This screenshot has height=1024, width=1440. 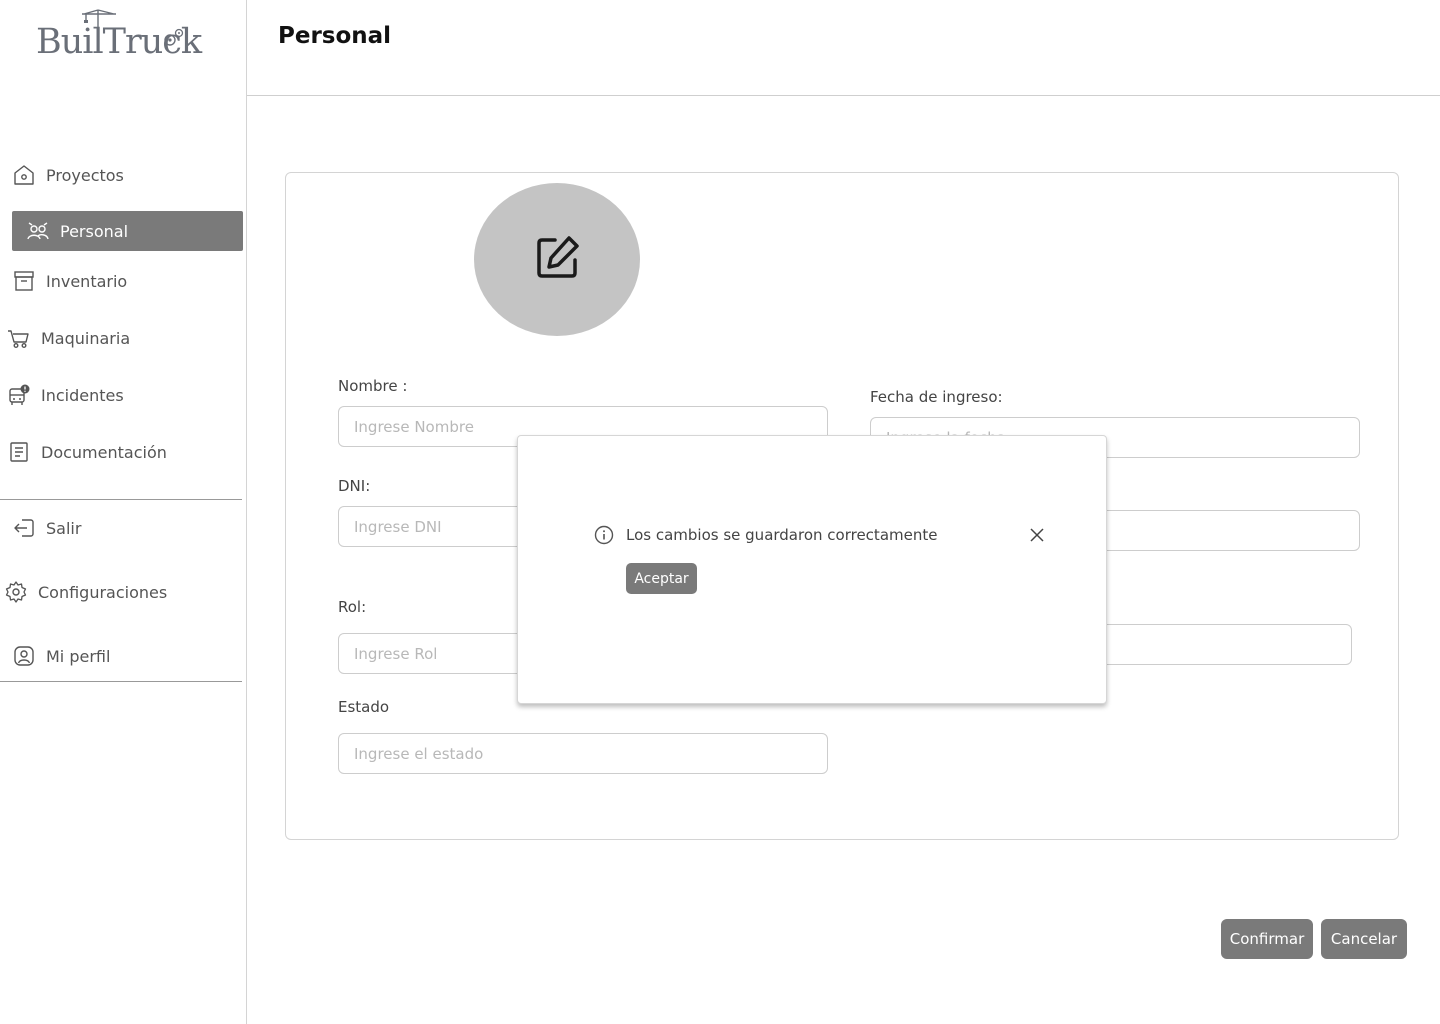 I want to click on sidebar-item-mi-perfil: Mi perfil, so click(x=127, y=656).